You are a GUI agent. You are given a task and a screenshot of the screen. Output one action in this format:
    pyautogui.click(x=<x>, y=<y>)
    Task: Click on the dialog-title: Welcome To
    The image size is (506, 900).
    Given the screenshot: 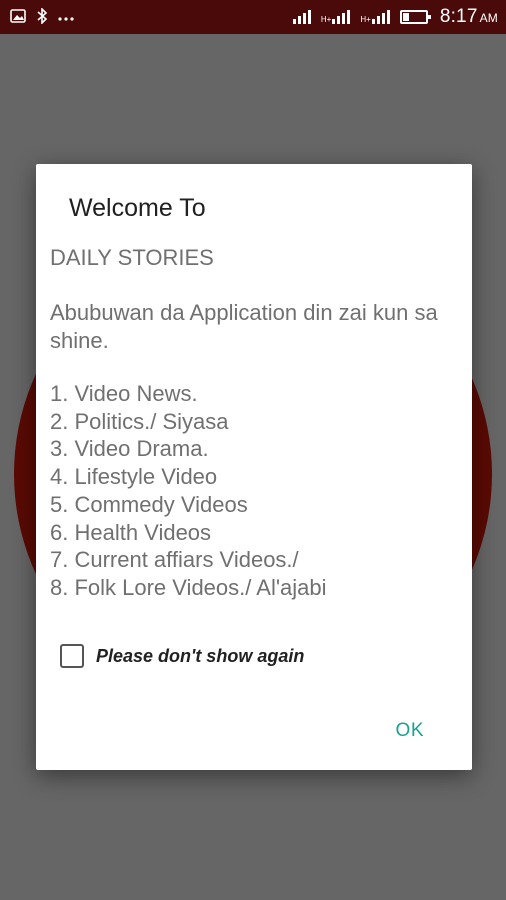 What is the action you would take?
    pyautogui.click(x=137, y=208)
    